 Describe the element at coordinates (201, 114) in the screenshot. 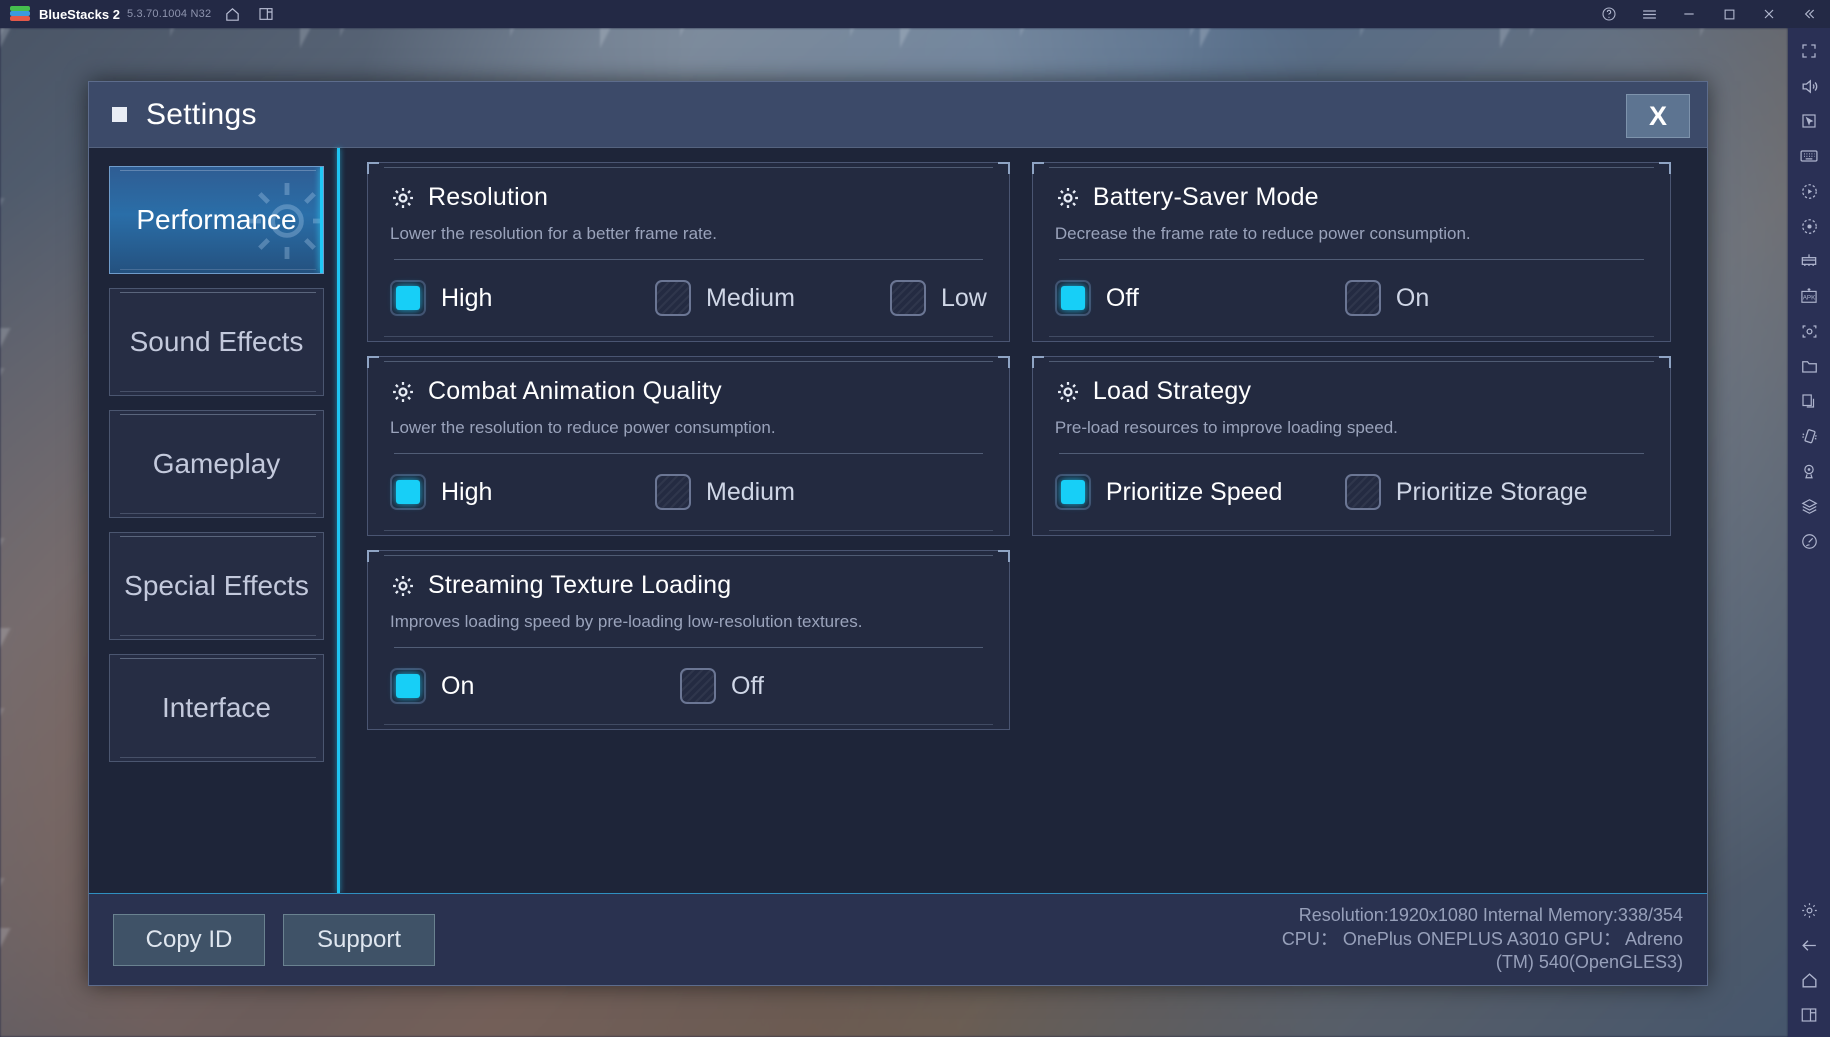

I see `page-title: Settings` at that location.